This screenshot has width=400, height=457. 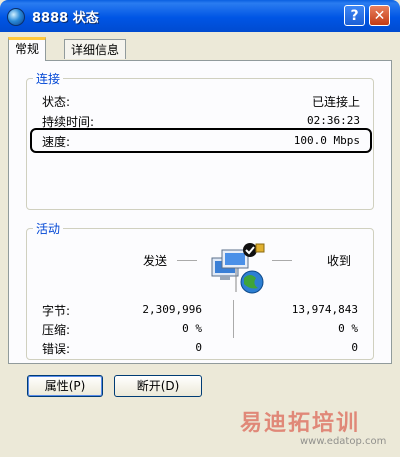 What do you see at coordinates (200, 16) in the screenshot?
I see `title-bar: 8888 状态 ? ✕` at bounding box center [200, 16].